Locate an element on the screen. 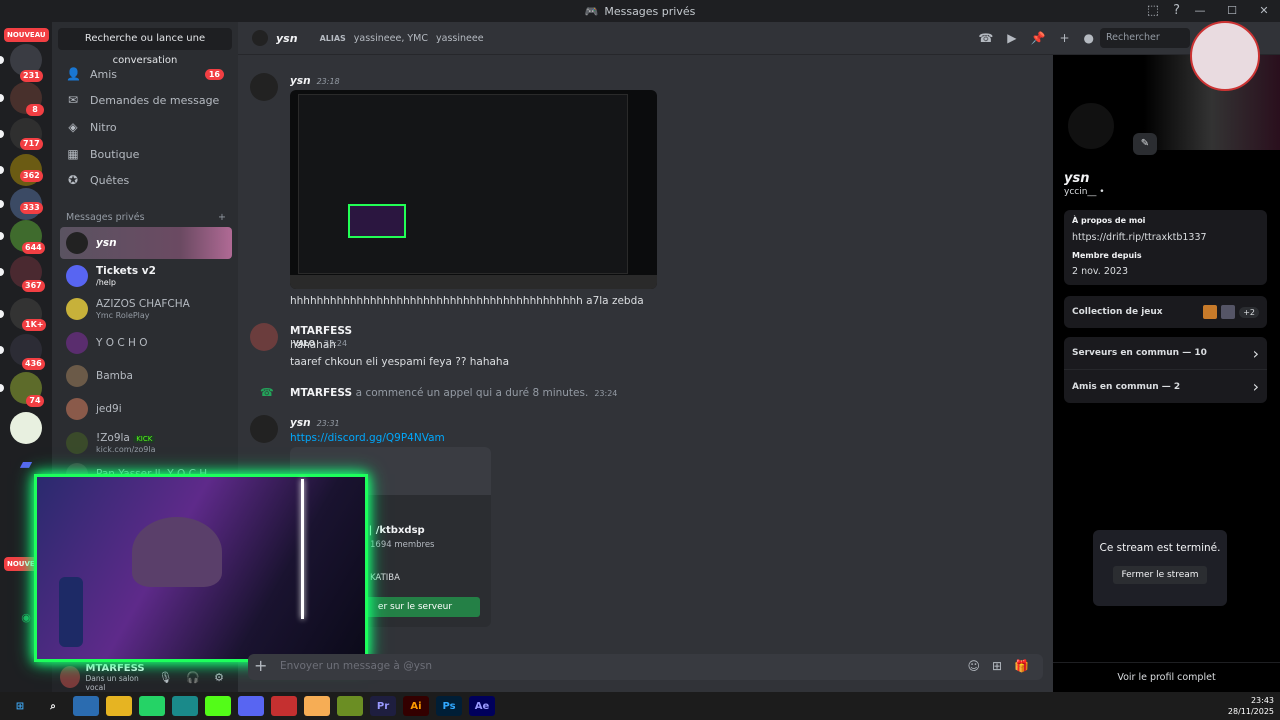  about-link: https://drift.rip/ttraxktb1337 is located at coordinates (1165, 237).